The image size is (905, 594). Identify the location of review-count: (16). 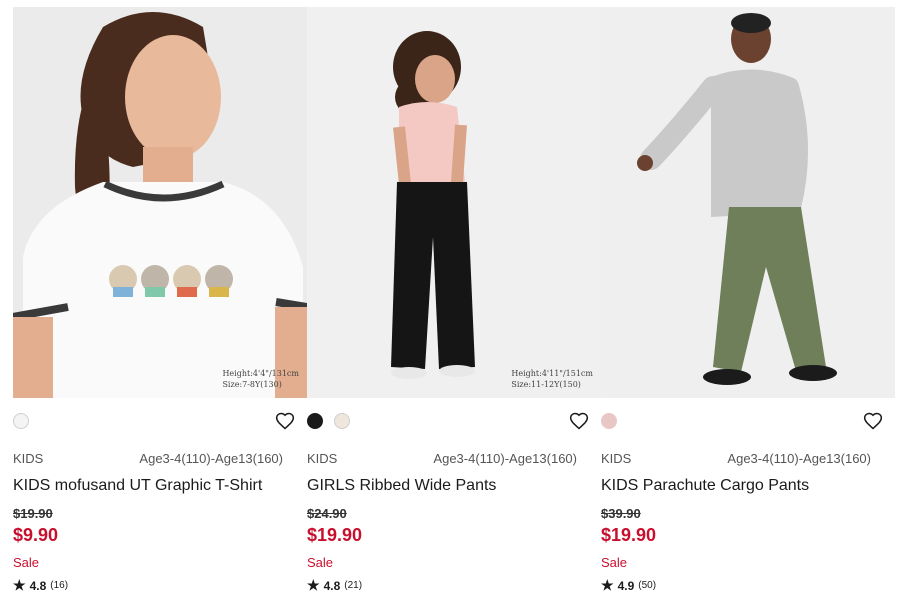
(59, 585).